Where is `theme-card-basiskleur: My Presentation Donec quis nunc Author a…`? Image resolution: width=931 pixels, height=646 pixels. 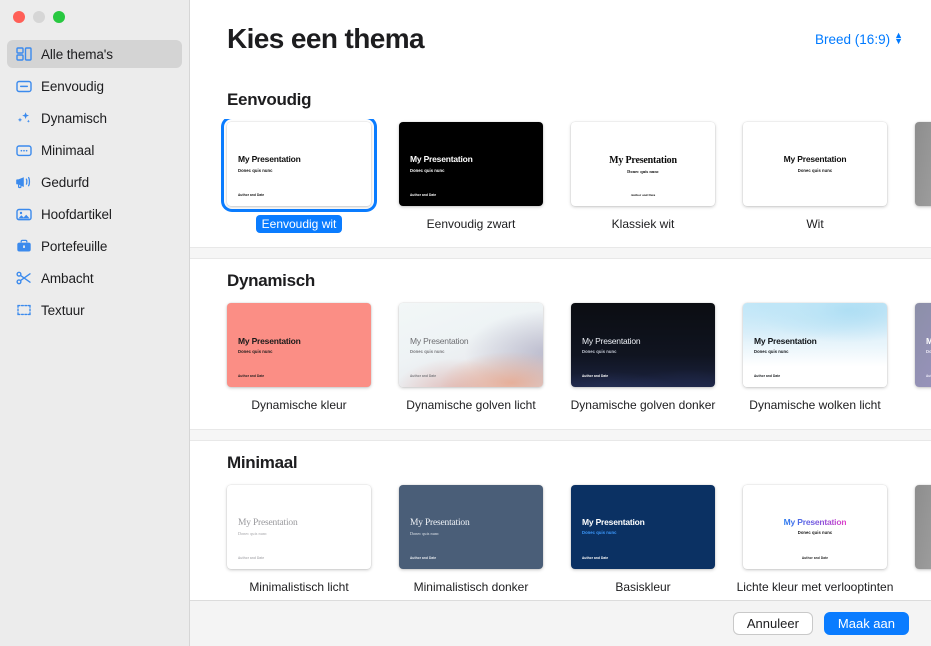
theme-card-basiskleur: My Presentation Donec quis nunc Author a… is located at coordinates (643, 539).